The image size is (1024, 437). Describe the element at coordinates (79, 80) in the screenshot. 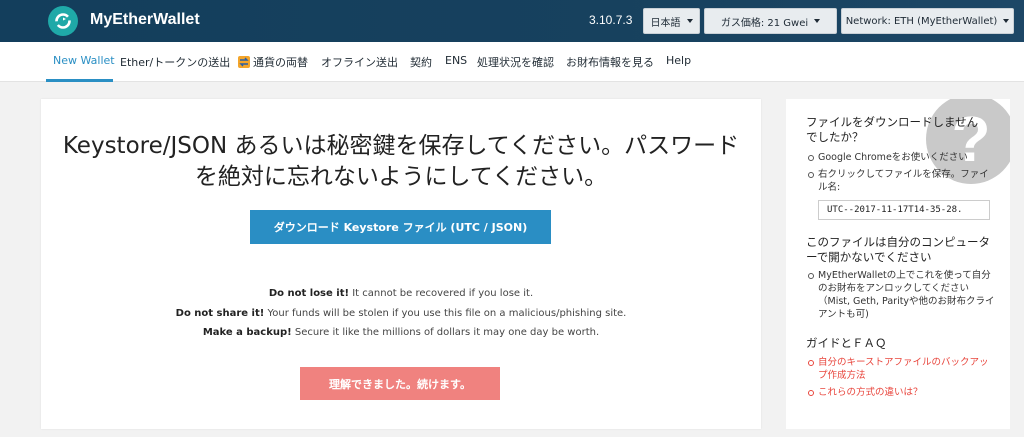

I see `active-tab-underline` at that location.